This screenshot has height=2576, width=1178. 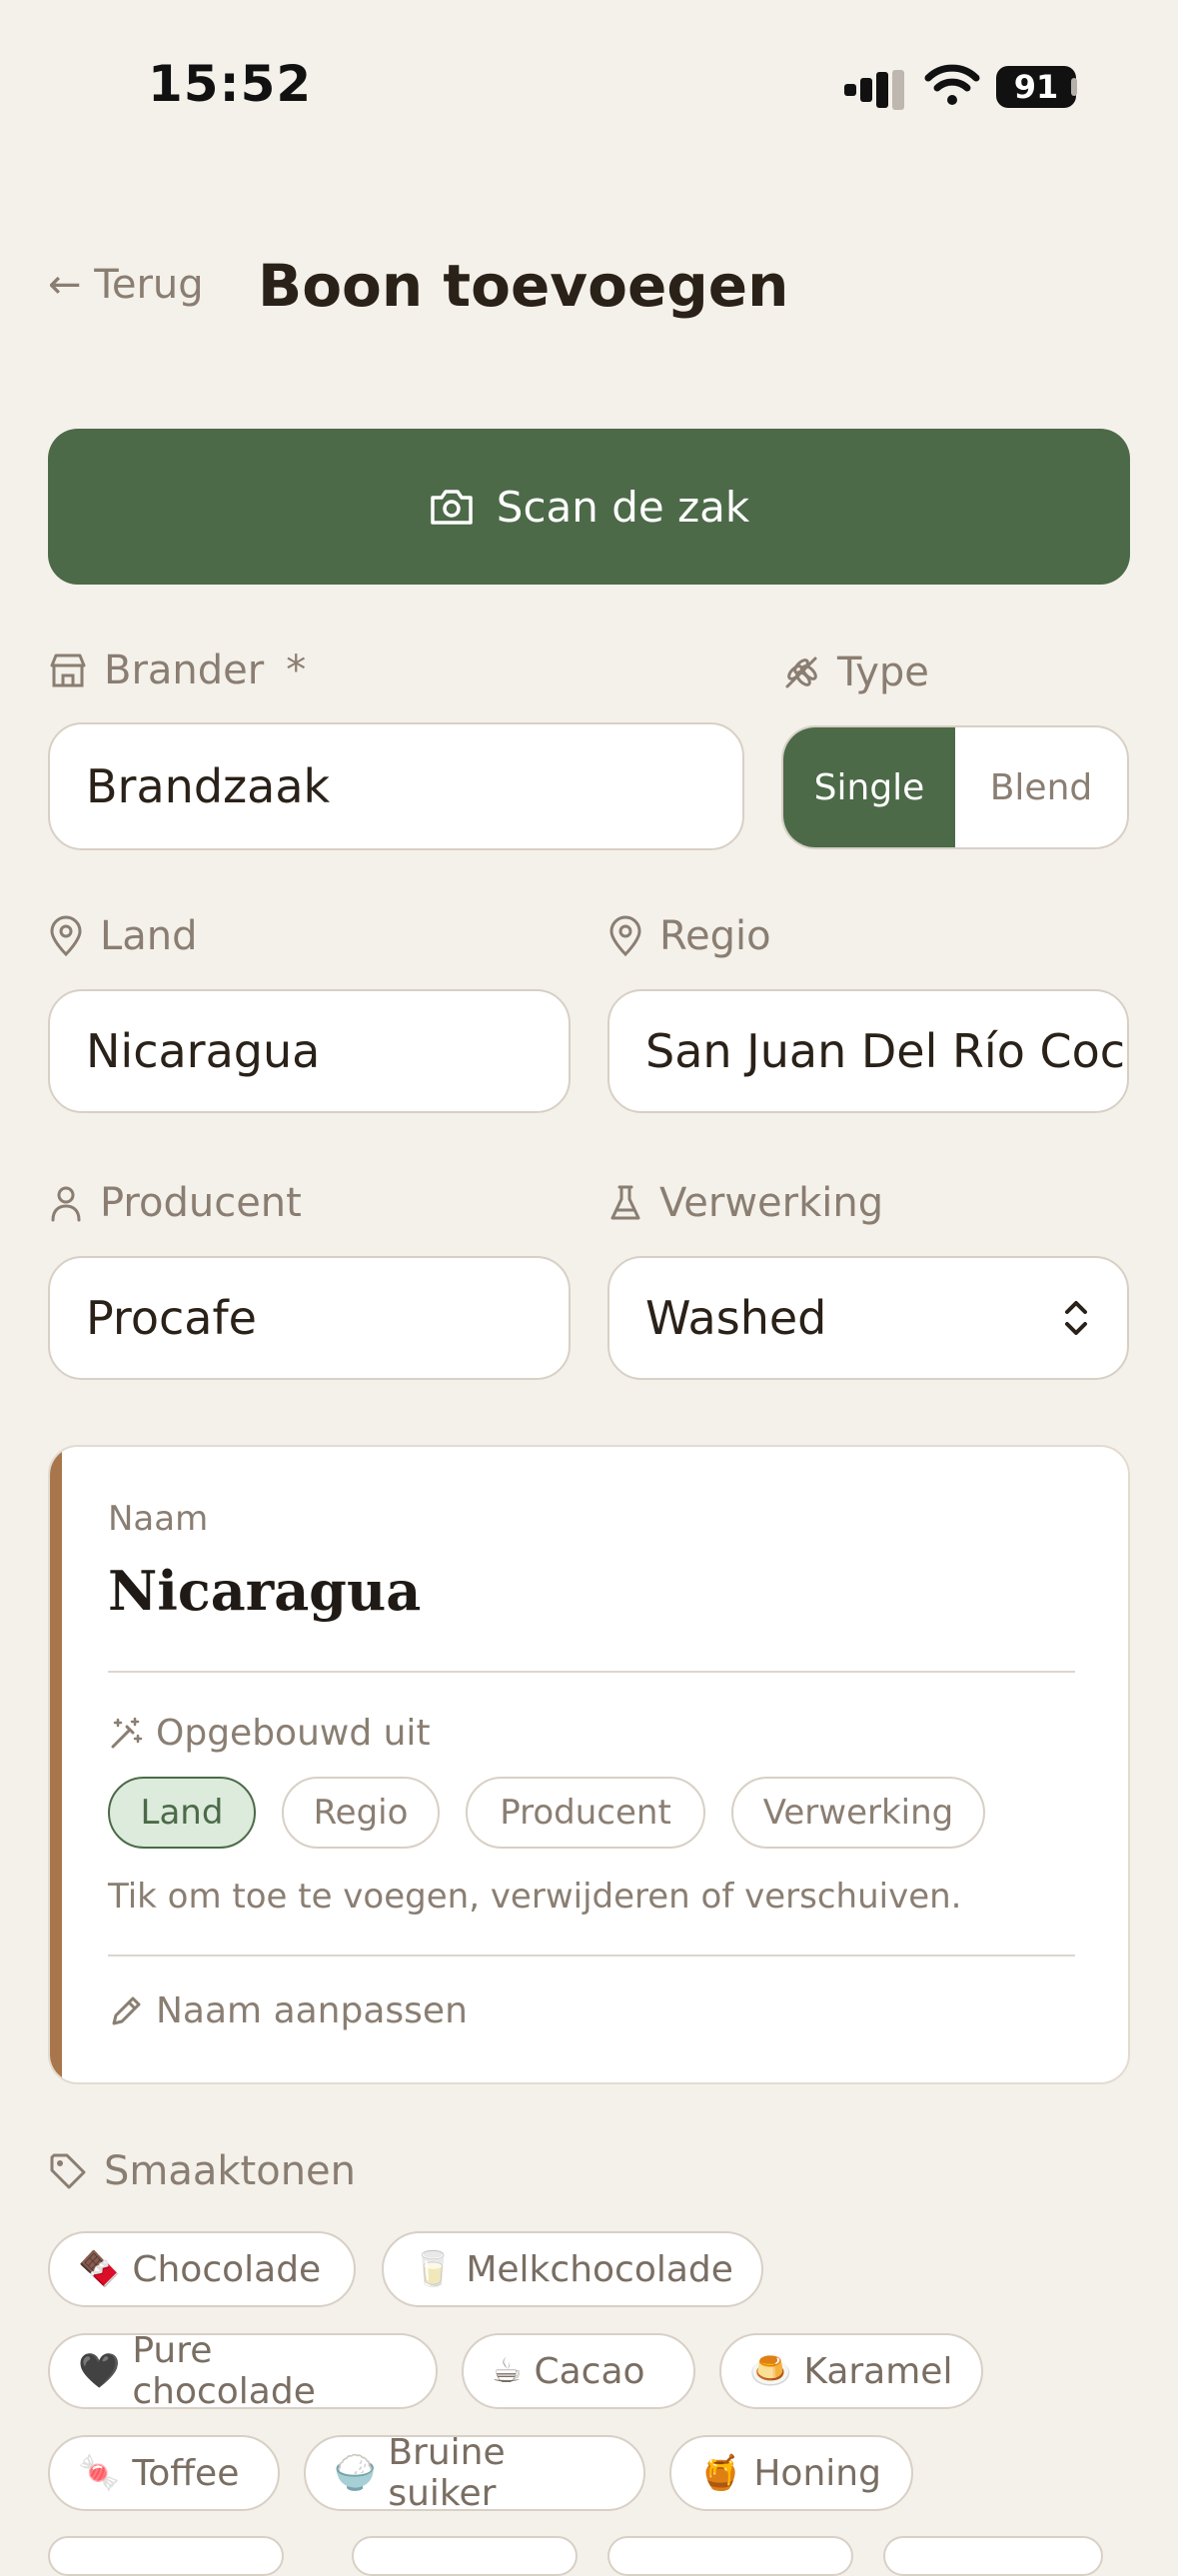 What do you see at coordinates (355, 2473) in the screenshot?
I see `rice-bowl-icon: 🍚` at bounding box center [355, 2473].